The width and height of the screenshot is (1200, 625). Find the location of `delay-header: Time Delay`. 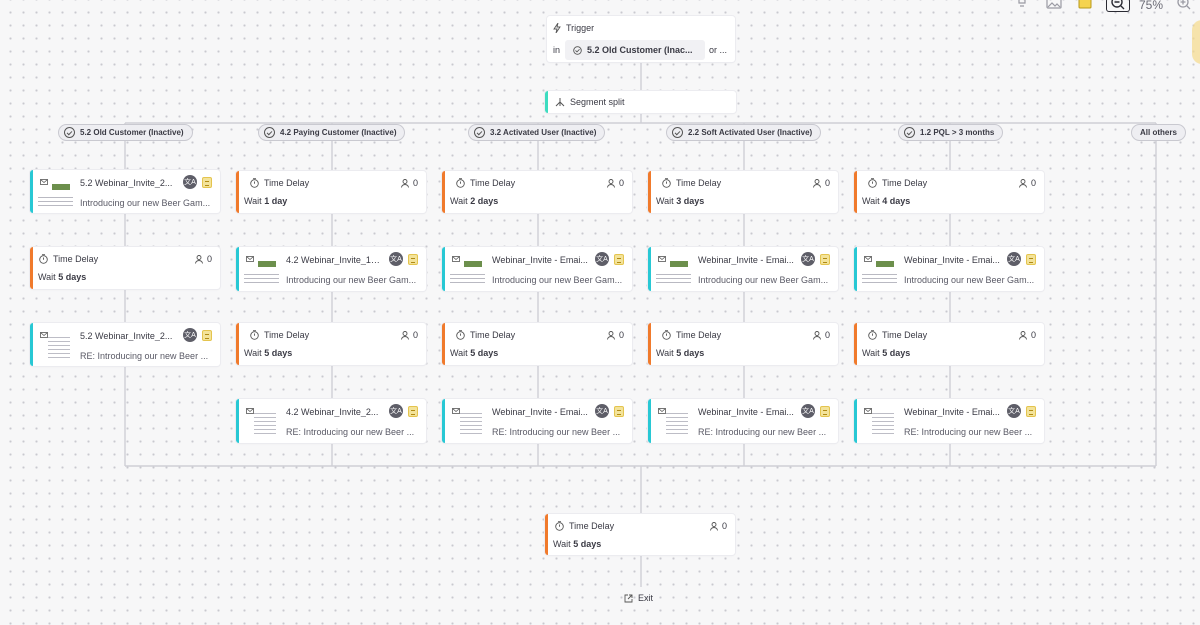

delay-header: Time Delay is located at coordinates (68, 259).